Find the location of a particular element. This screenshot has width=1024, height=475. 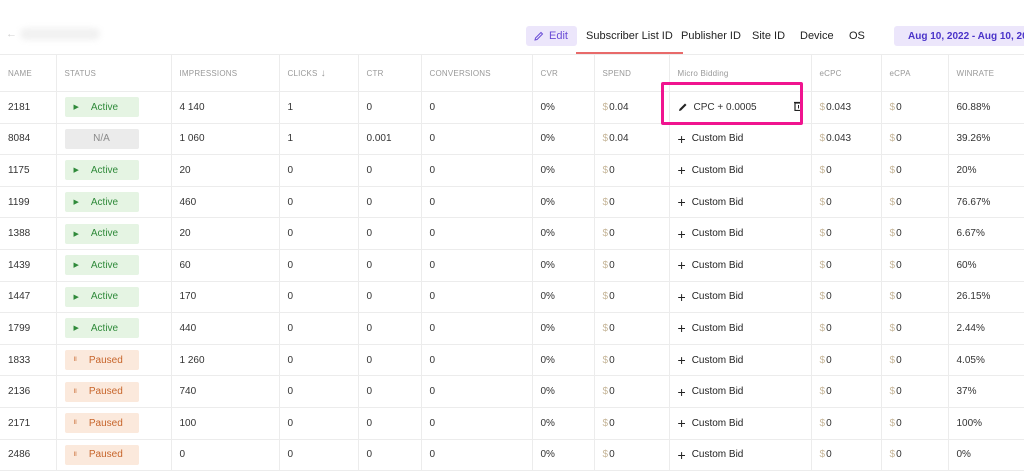

micro-bid-value: CPC + 0.0005 is located at coordinates (740, 107).